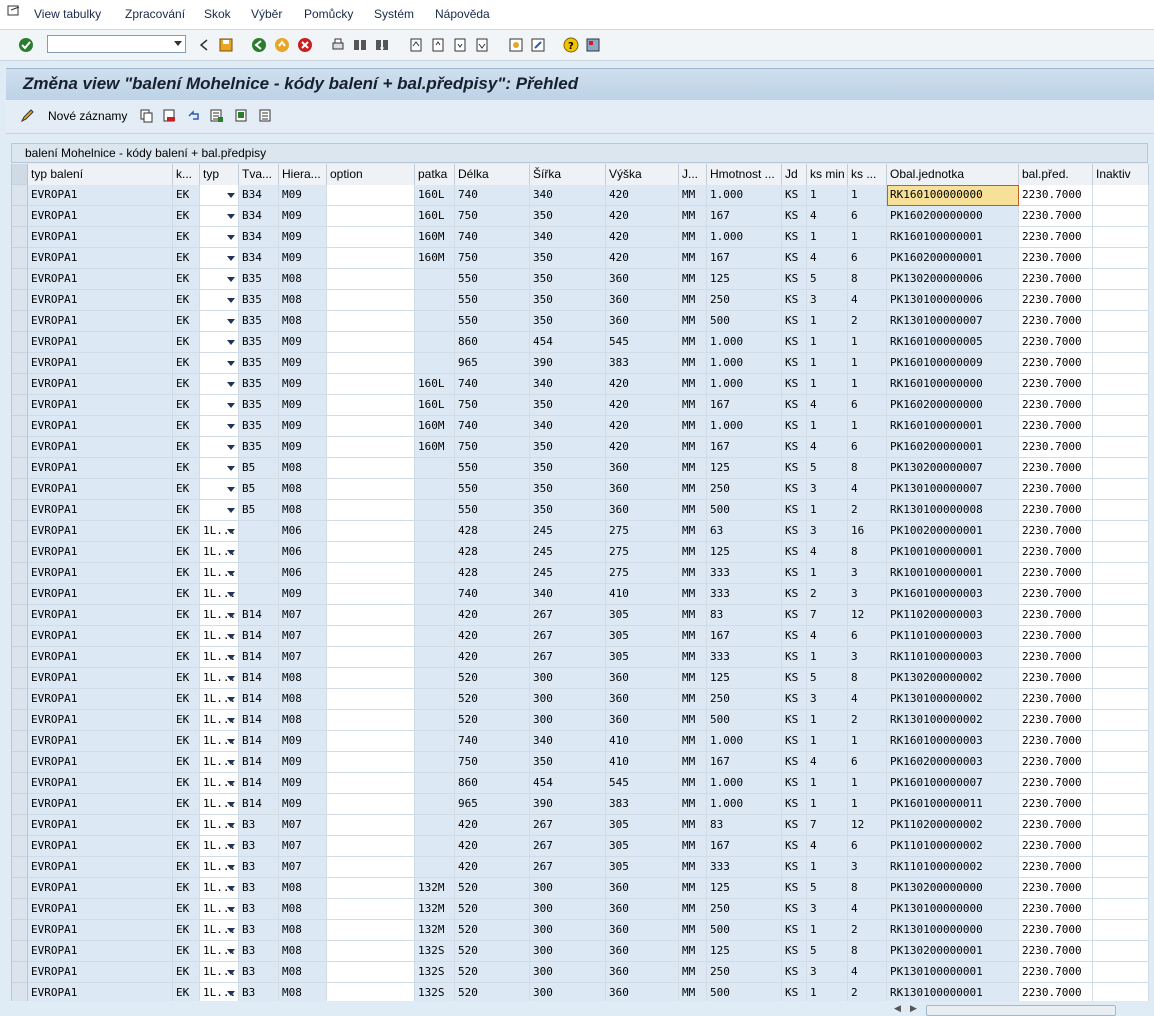  Describe the element at coordinates (259, 45) in the screenshot. I see `back-nav-icon` at that location.